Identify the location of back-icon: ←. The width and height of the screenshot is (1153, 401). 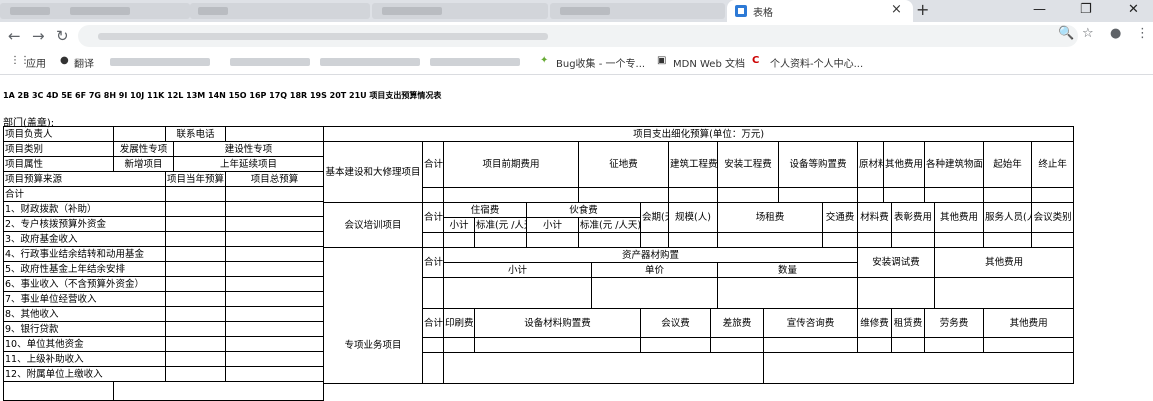
(14, 36).